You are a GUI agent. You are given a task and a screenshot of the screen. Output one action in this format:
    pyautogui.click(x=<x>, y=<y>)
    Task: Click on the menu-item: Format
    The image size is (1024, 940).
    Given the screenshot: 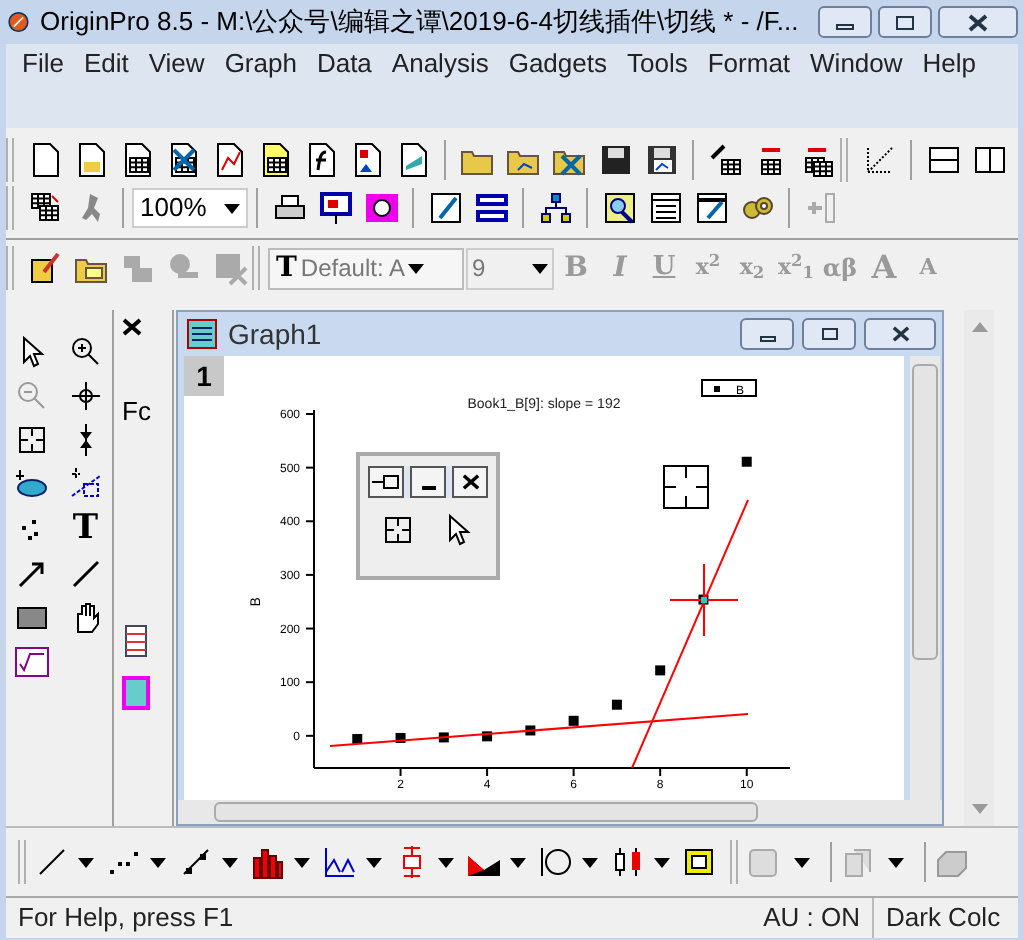 What is the action you would take?
    pyautogui.click(x=749, y=64)
    